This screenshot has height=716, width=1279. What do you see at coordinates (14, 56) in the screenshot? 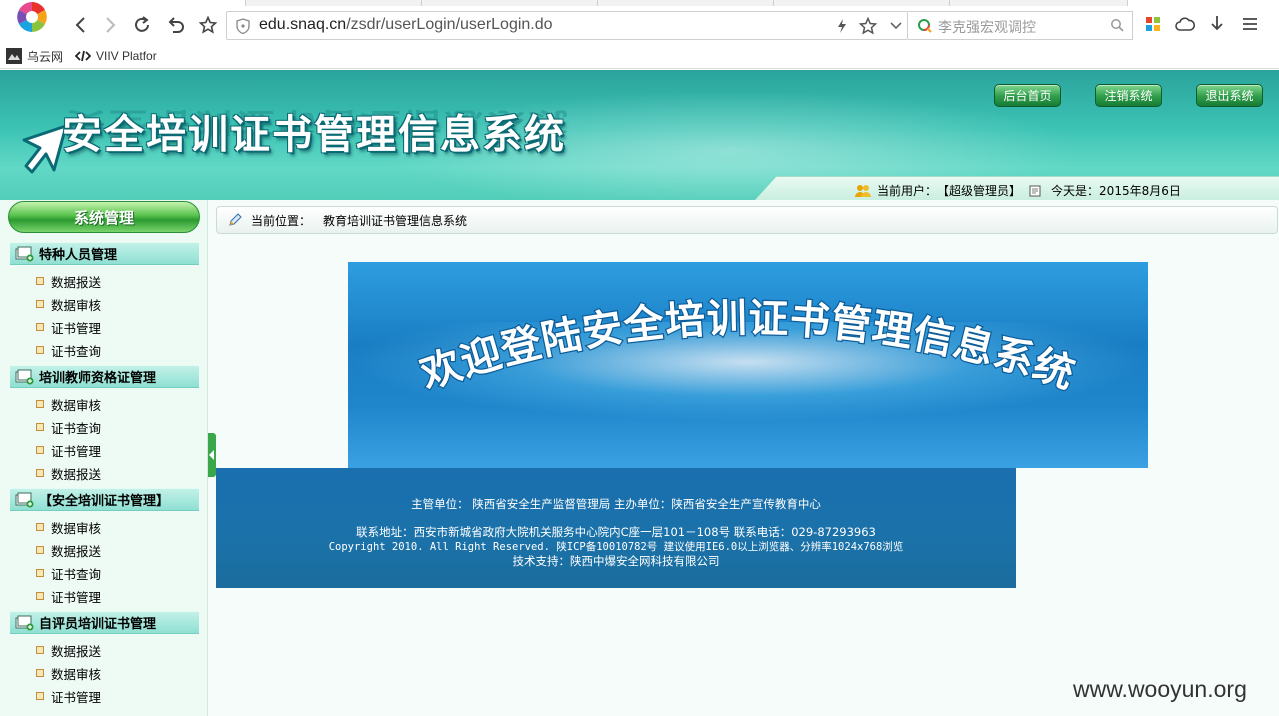
I see `wooyun-favicon-icon` at bounding box center [14, 56].